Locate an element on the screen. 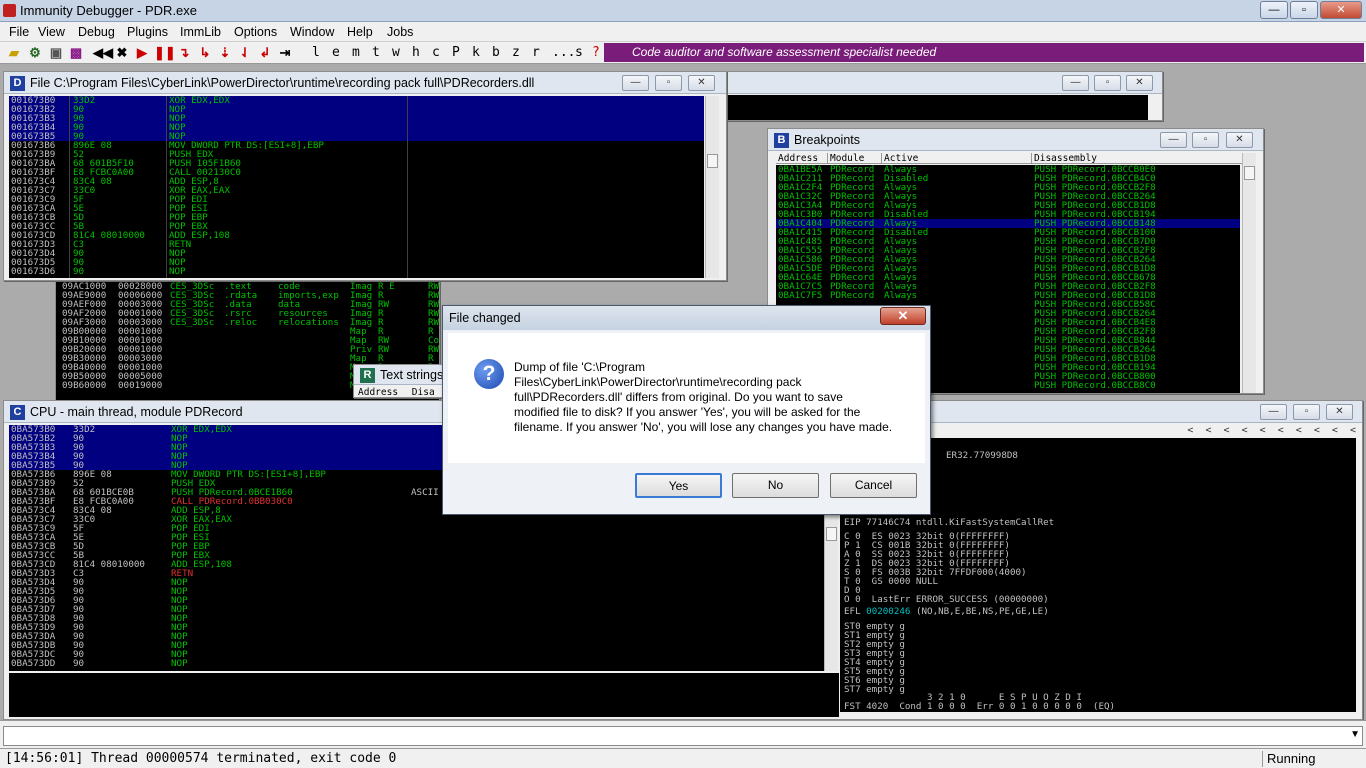 This screenshot has height=768, width=1366. code-row: 001673BF E8 FCBC0A00 CALL 002130C0 is located at coordinates (356, 172).